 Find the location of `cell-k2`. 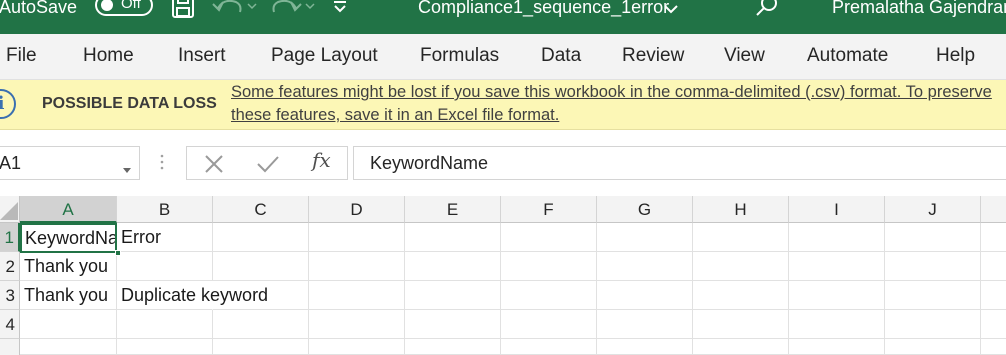

cell-k2 is located at coordinates (993, 266).